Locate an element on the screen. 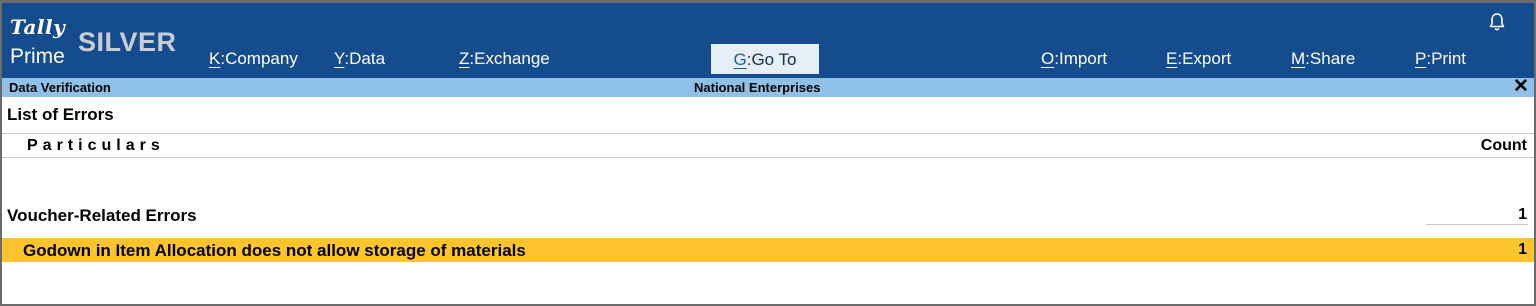 The image size is (1536, 306). column-header-particulars: Particulars is located at coordinates (96, 145).